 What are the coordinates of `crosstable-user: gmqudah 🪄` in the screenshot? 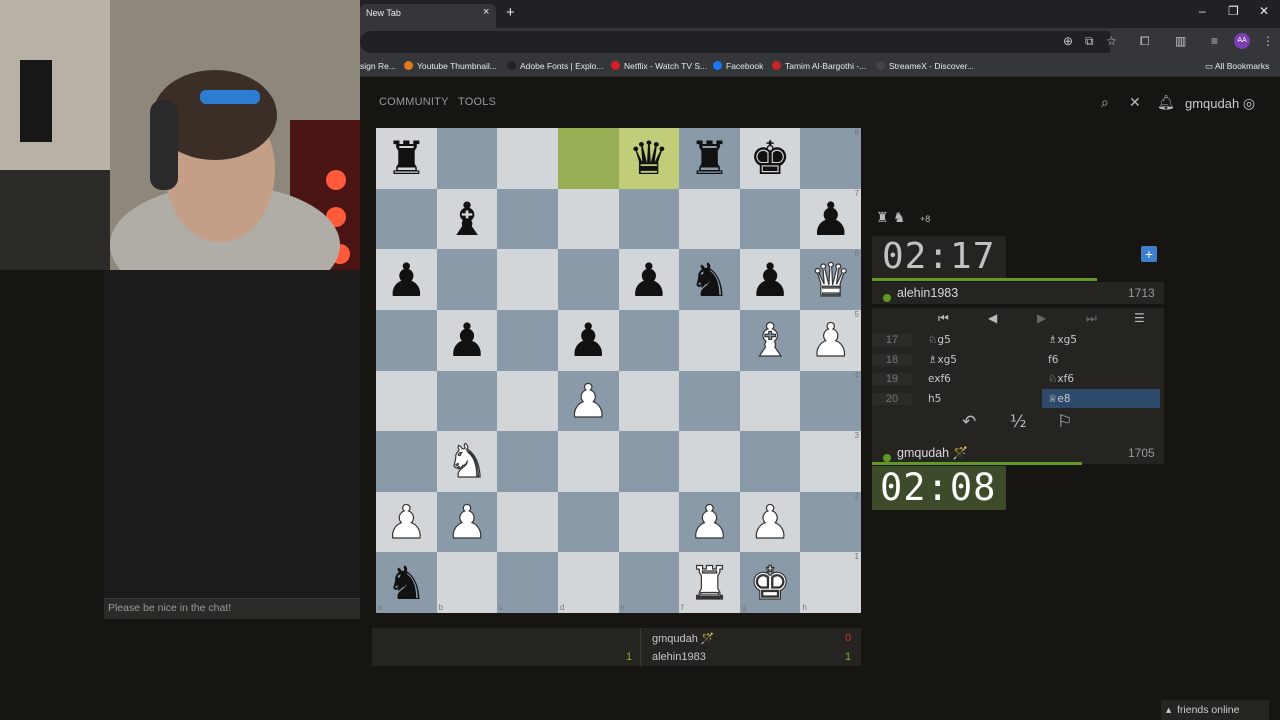 It's located at (683, 638).